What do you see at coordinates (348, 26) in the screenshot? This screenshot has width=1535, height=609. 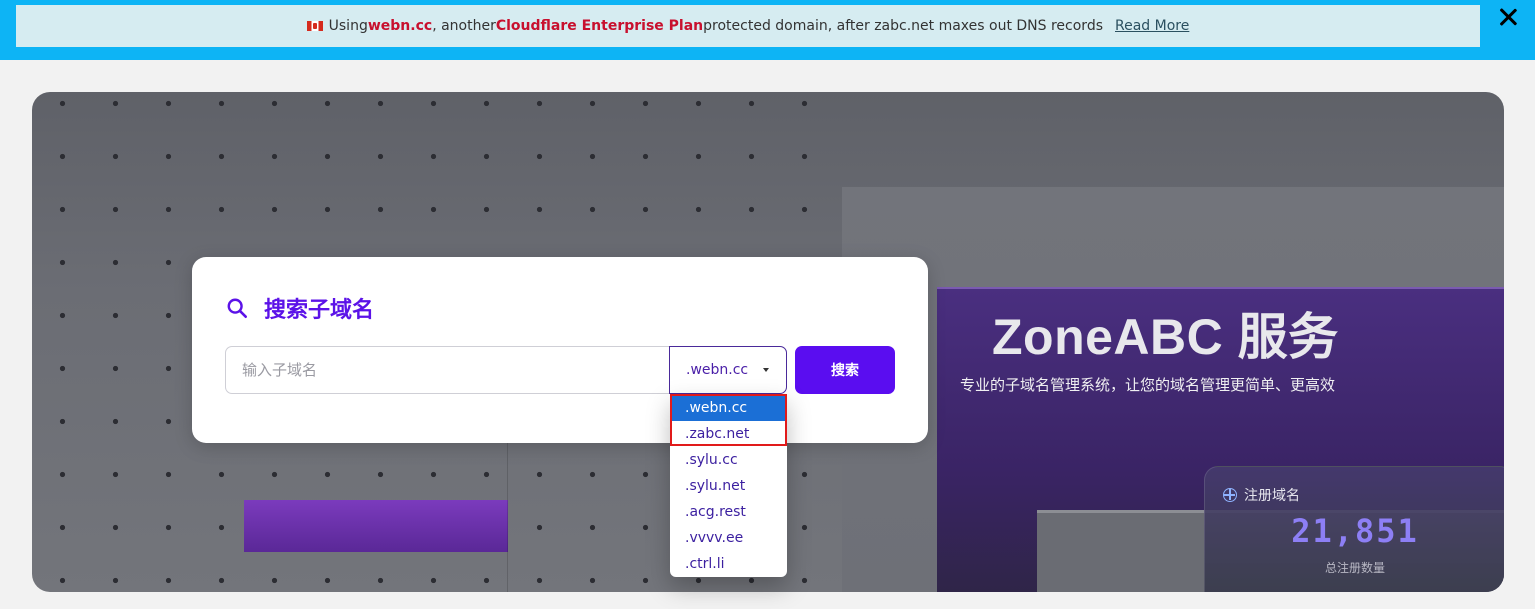 I see `announcement-prefix: Using` at bounding box center [348, 26].